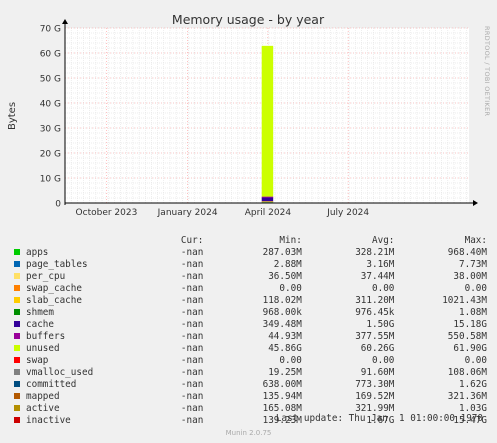 The height and width of the screenshot is (443, 497). What do you see at coordinates (12, 116) in the screenshot?
I see `y-axis-label: Bytes` at bounding box center [12, 116].